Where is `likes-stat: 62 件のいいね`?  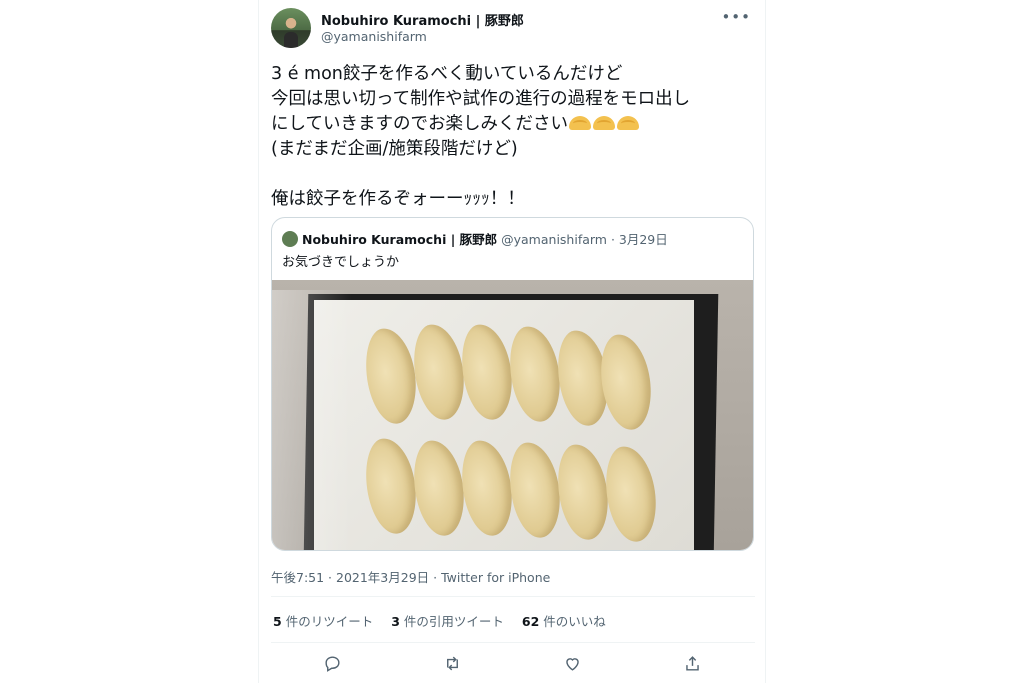
likes-stat: 62 件のいいね is located at coordinates (564, 620).